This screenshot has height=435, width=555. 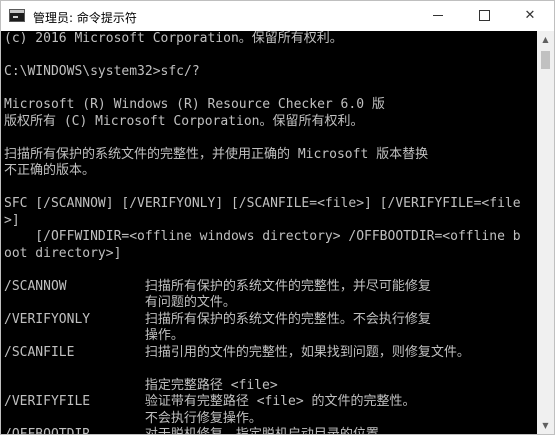 I want to click on console-line: /VERIFYONLY 扫描所有保护的系统文件的完整性。不会执行修复, so click(x=217, y=319).